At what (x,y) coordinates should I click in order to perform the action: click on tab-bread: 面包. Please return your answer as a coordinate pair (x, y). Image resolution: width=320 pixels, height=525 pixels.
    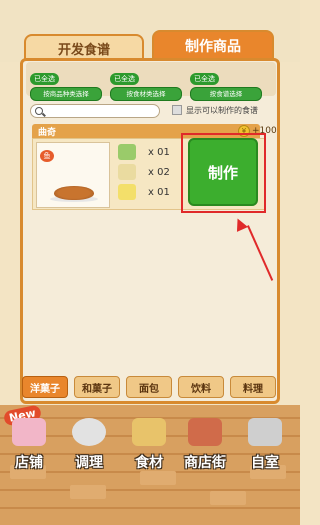
    Looking at the image, I should click on (149, 387).